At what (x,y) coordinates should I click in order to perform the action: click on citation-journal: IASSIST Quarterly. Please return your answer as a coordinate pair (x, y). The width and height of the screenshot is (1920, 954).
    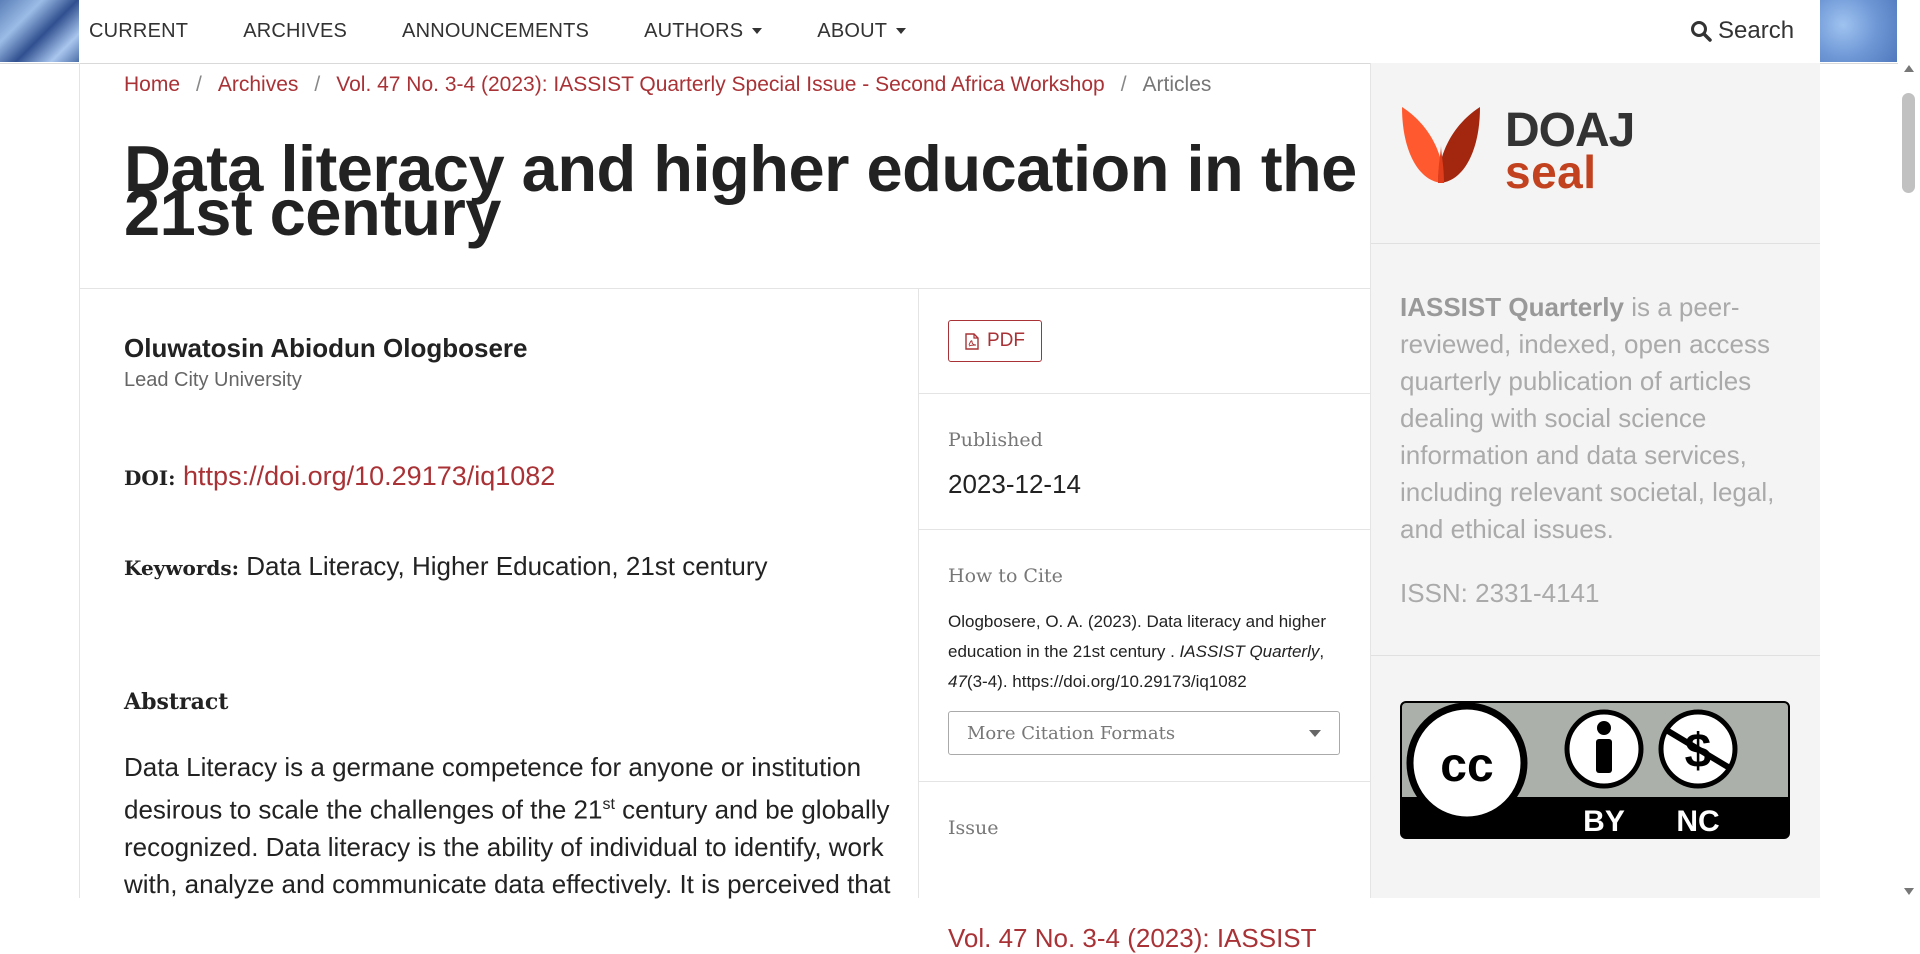
    Looking at the image, I should click on (1249, 651).